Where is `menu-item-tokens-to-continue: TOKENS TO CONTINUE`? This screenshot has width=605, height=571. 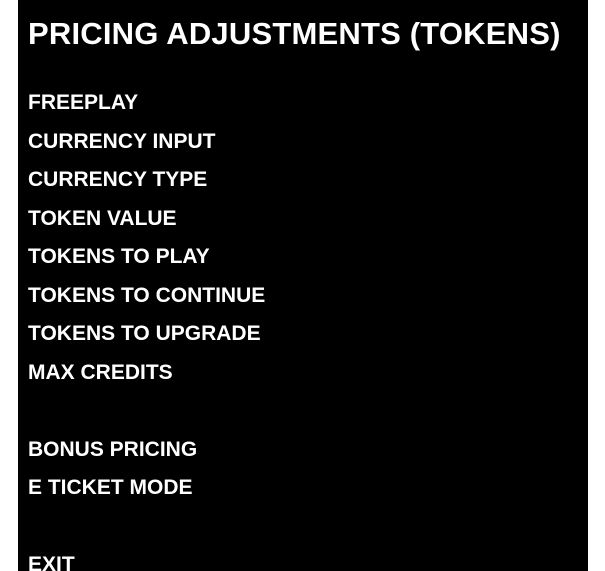
menu-item-tokens-to-continue: TOKENS TO CONTINUE is located at coordinates (146, 302).